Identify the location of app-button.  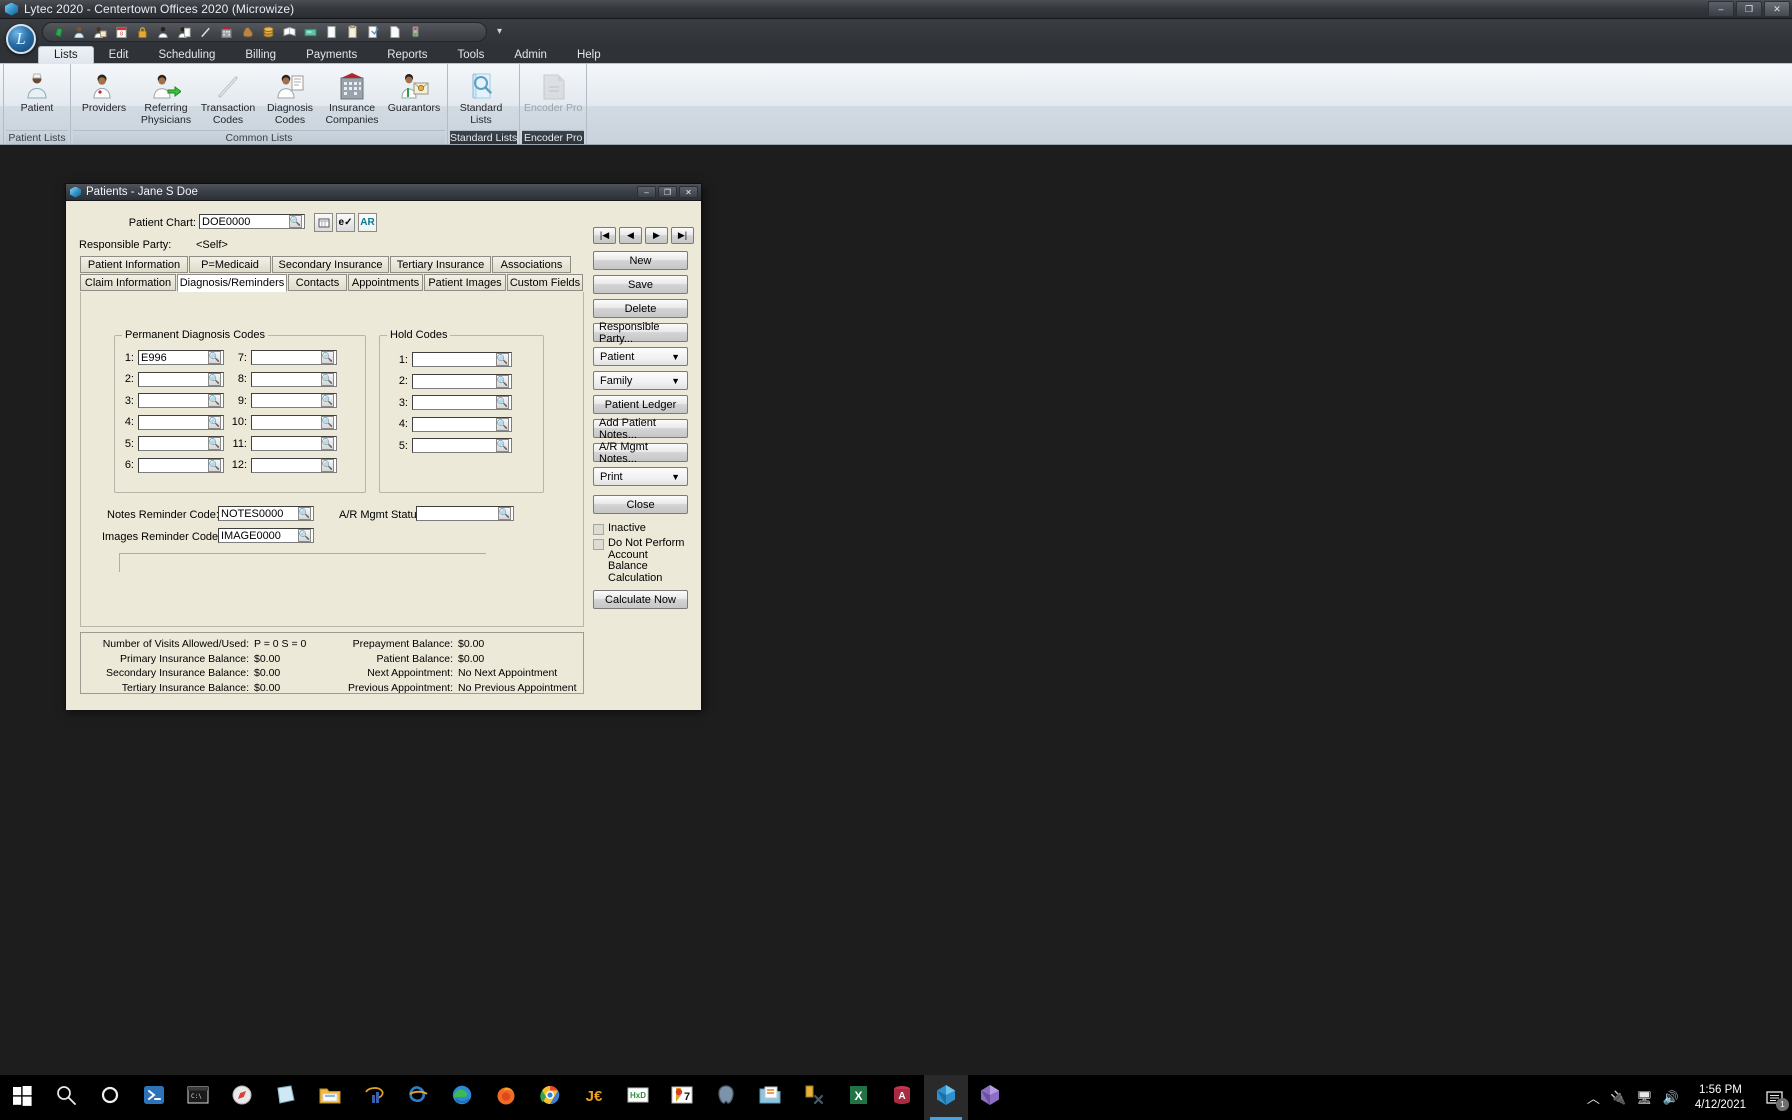
(990, 1097).